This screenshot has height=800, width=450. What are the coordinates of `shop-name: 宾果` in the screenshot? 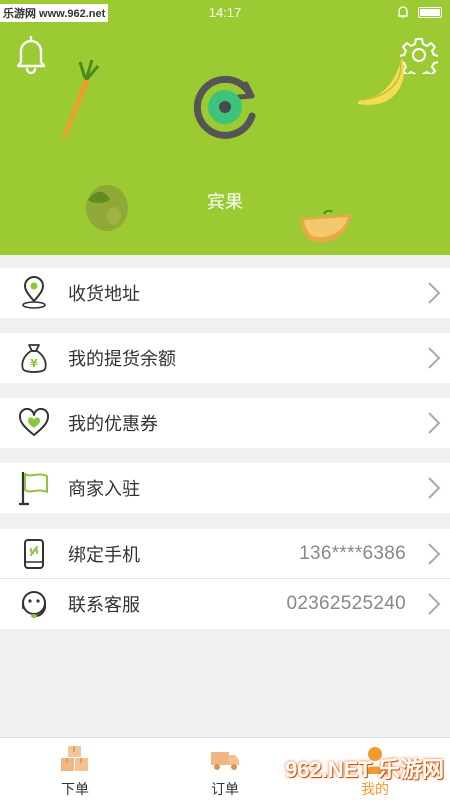 It's located at (225, 202).